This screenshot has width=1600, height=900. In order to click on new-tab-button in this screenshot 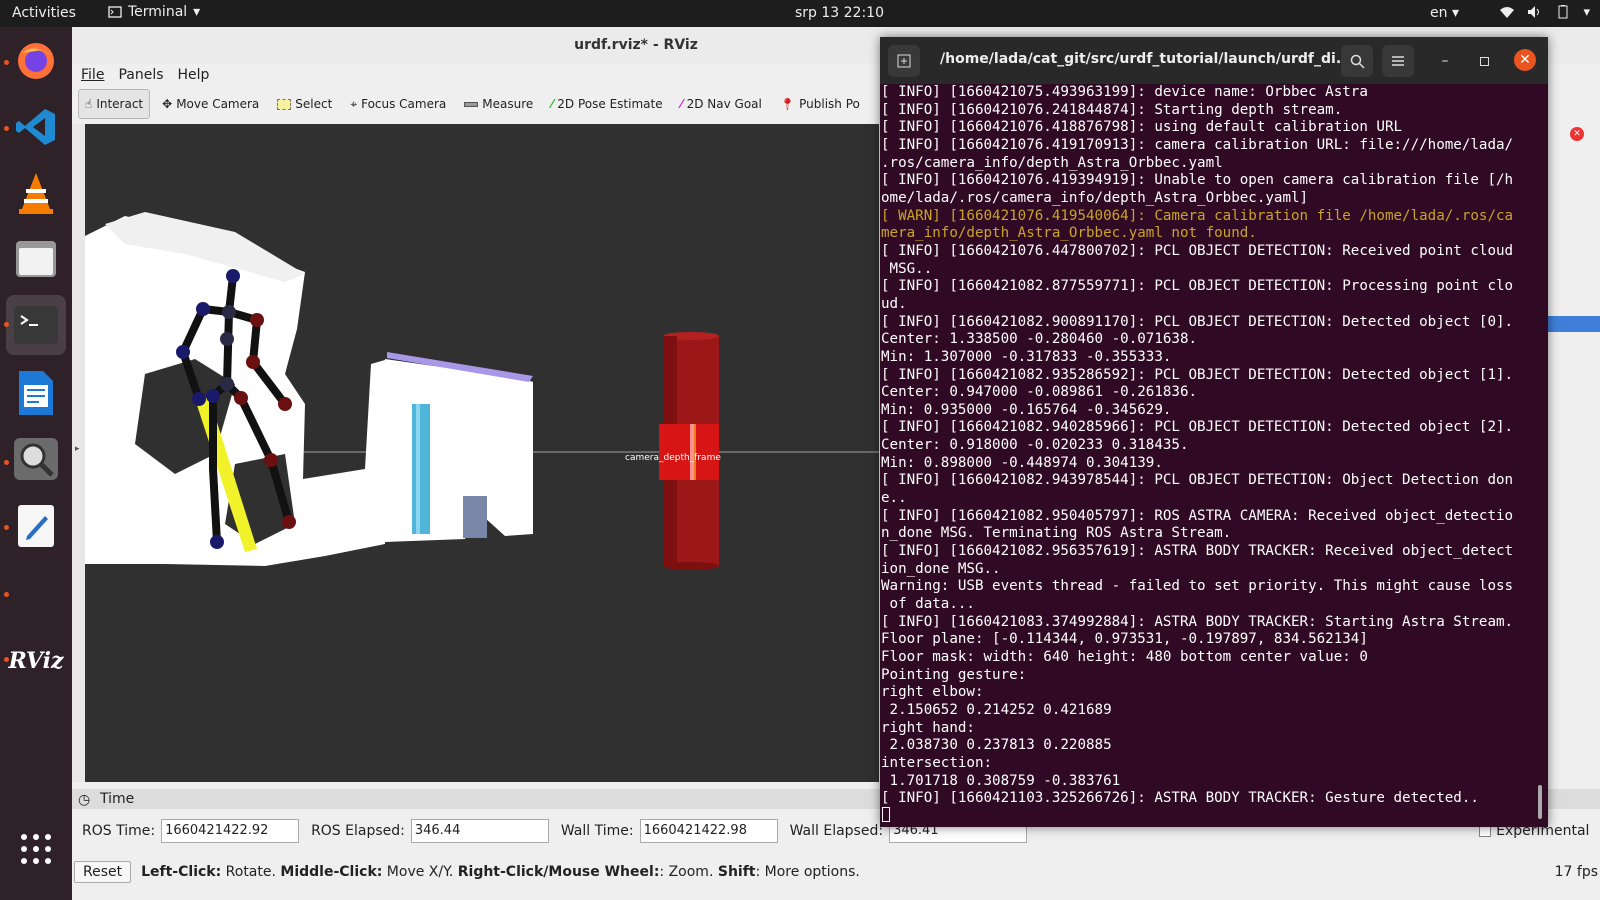, I will do `click(904, 61)`.